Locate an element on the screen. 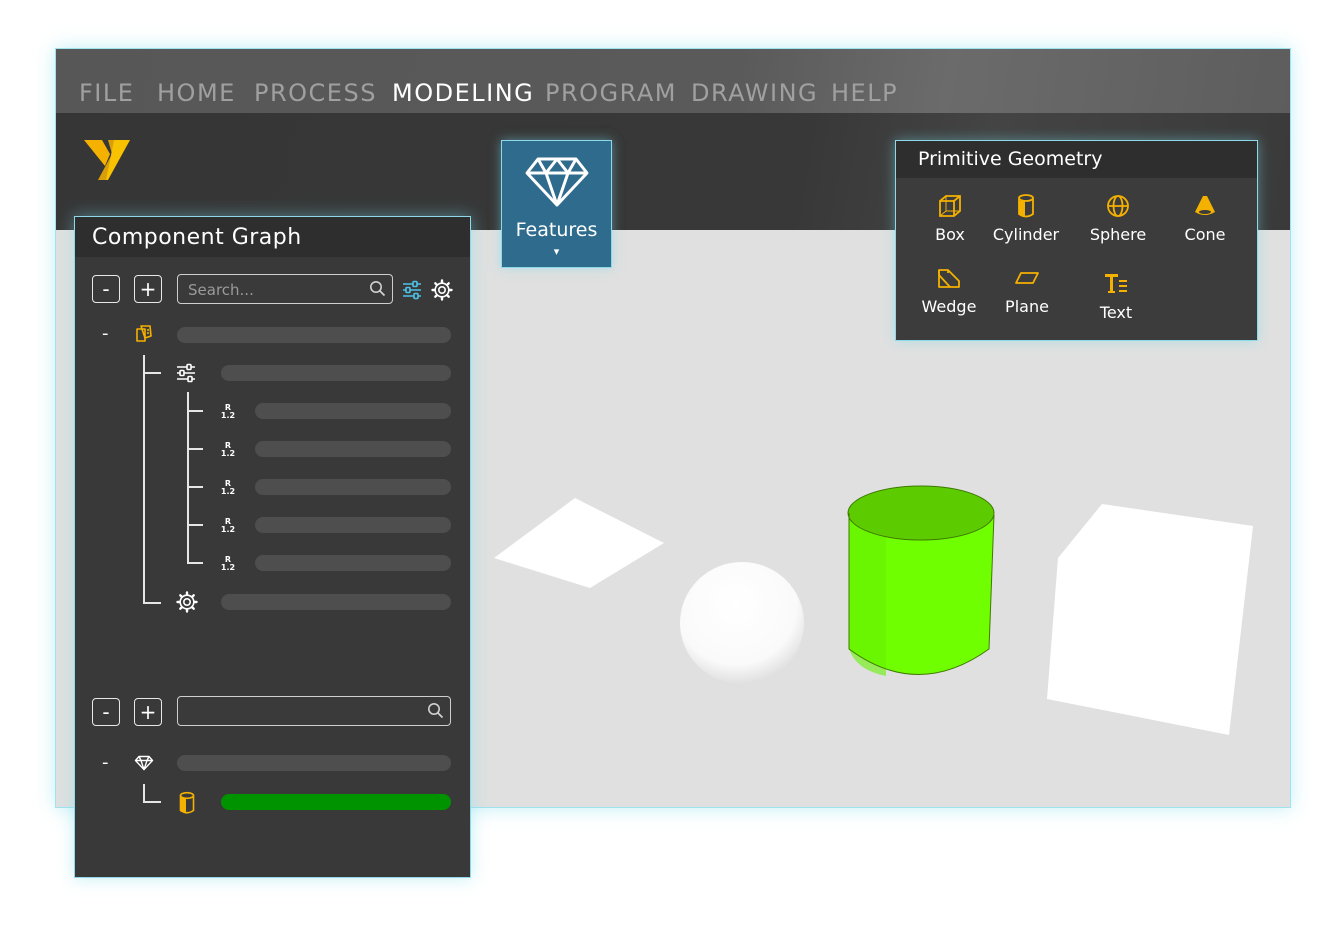 This screenshot has width=1342, height=951. component-search-input is located at coordinates (274, 290).